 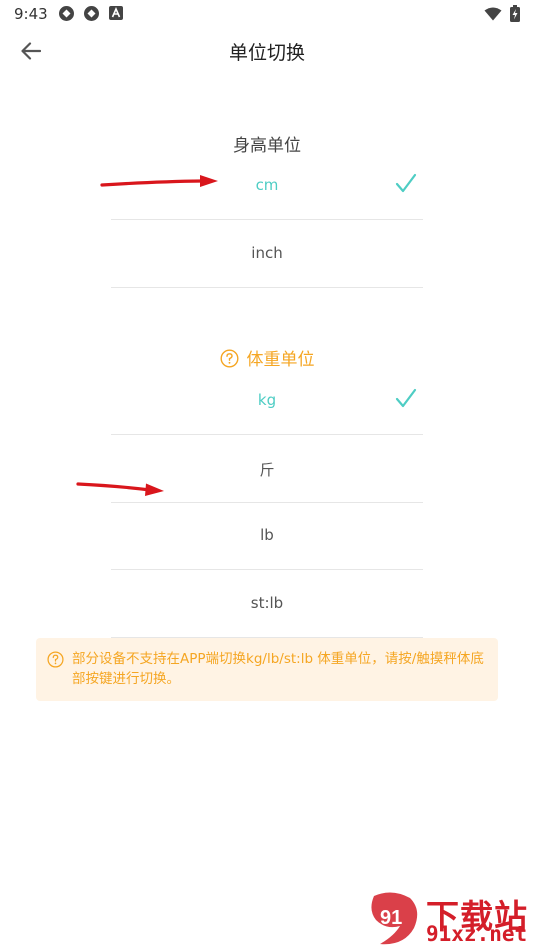 I want to click on watermark-logo-icon: 91, so click(x=394, y=918).